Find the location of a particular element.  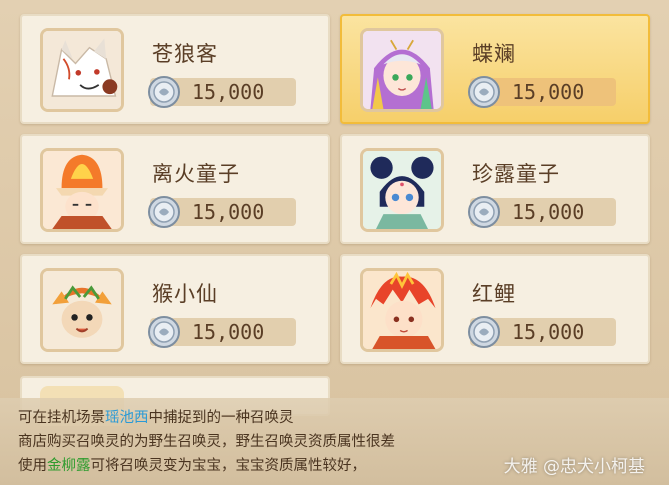

desc-line-2: 商店购买召唤灵的为野生召唤灵，野生召唤灵资质属性很差 is located at coordinates (206, 442).